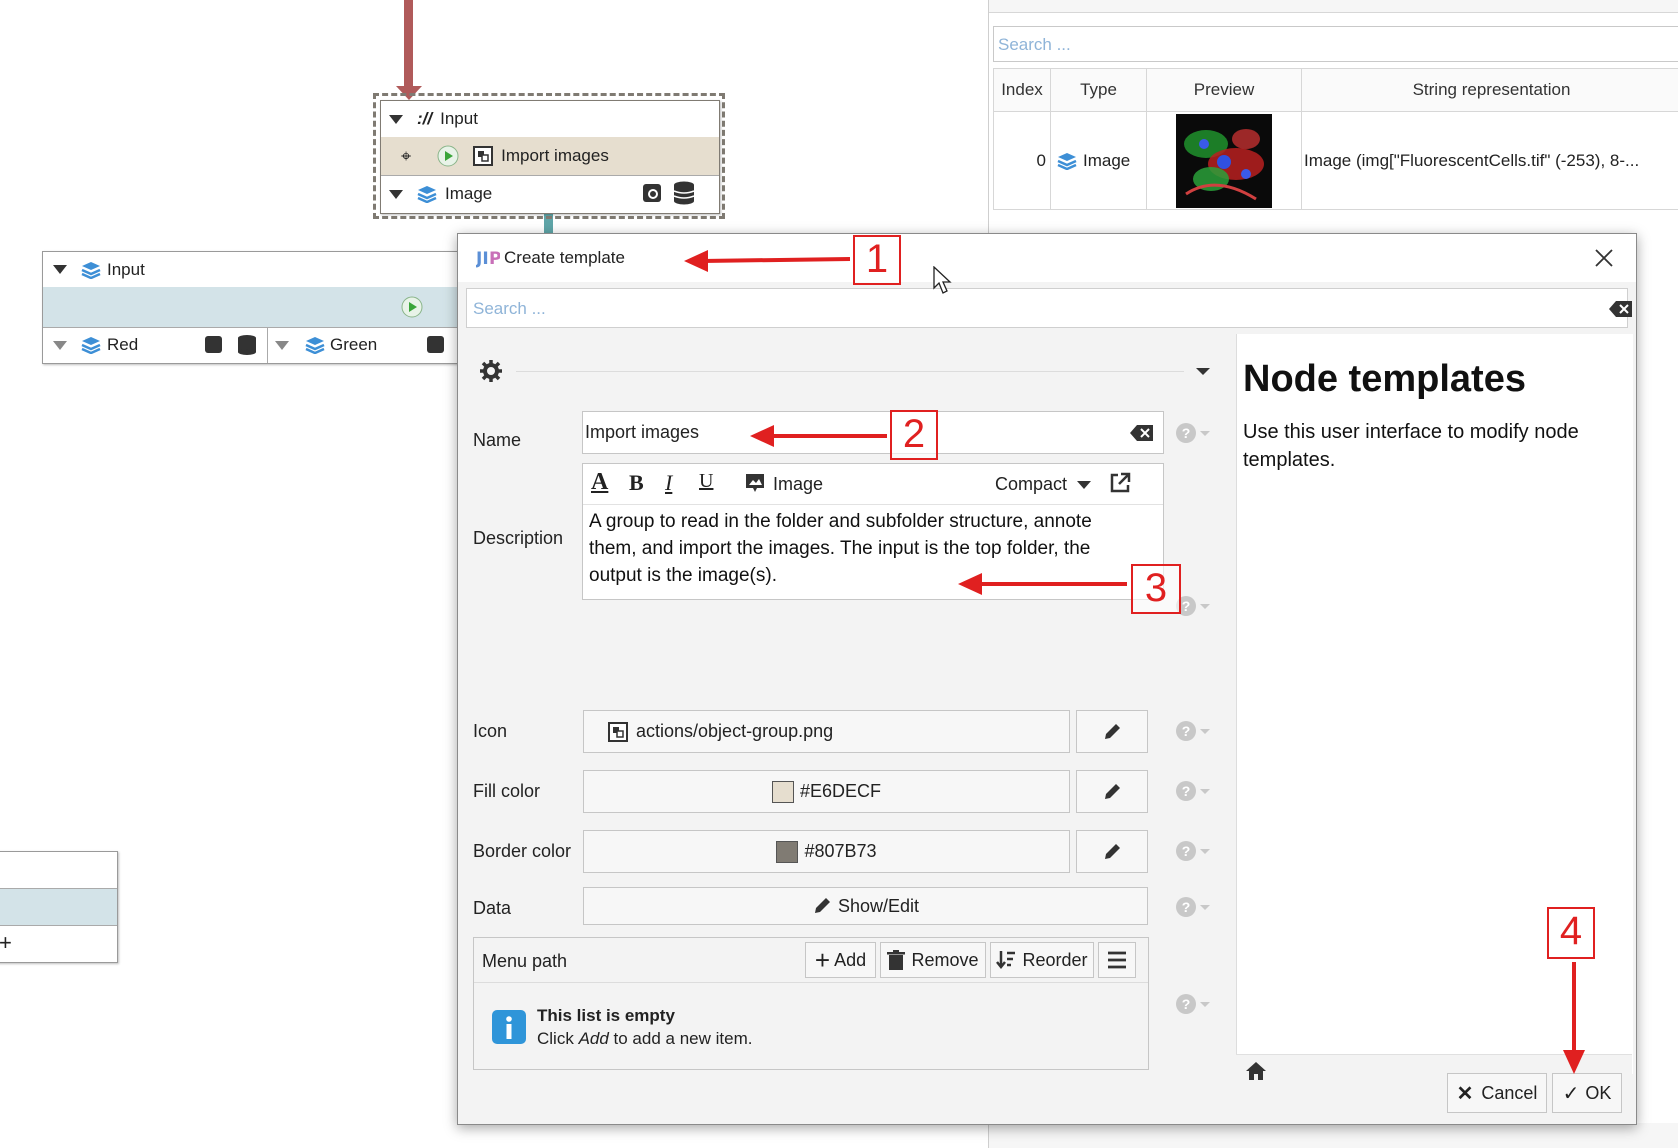  What do you see at coordinates (914, 435) in the screenshot?
I see `annotation-label-2: 2` at bounding box center [914, 435].